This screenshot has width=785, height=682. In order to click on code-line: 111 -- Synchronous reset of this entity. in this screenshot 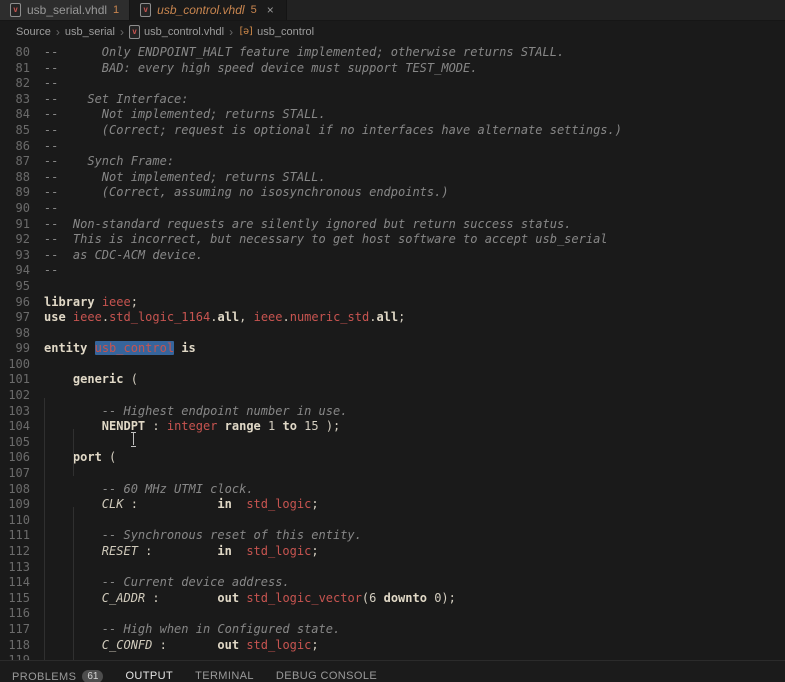, I will do `click(392, 536)`.